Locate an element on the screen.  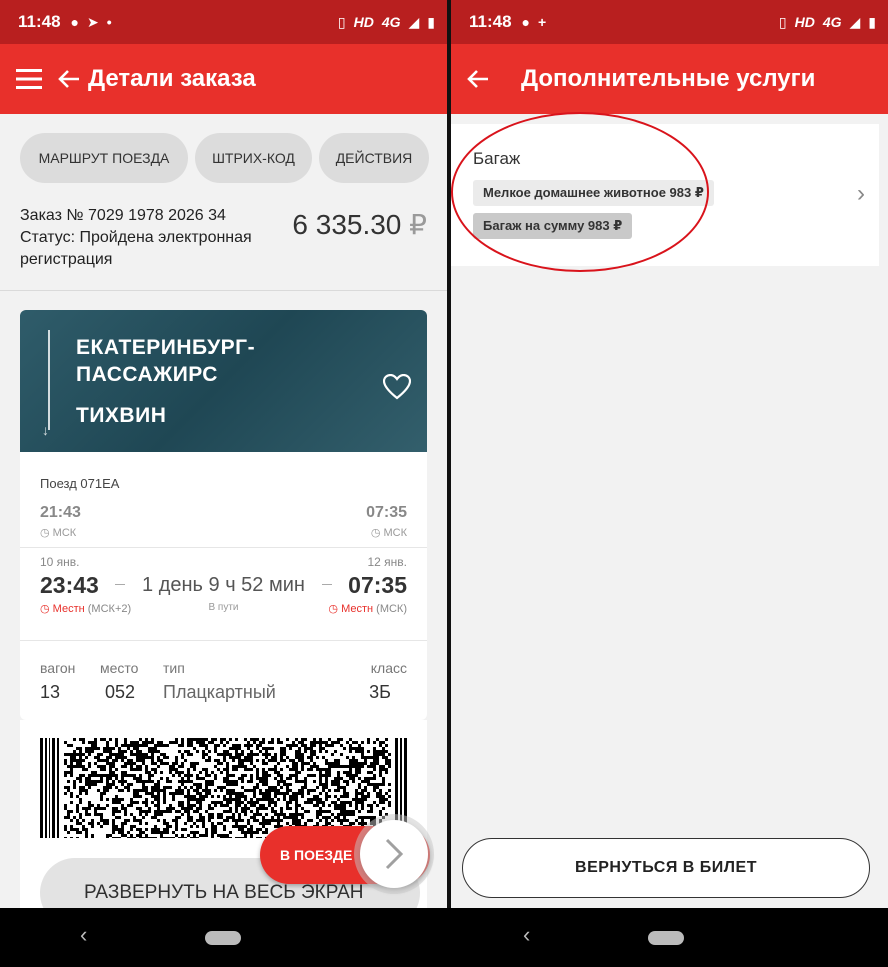
notification-icons: ● ➤ • is located at coordinates (91, 22).